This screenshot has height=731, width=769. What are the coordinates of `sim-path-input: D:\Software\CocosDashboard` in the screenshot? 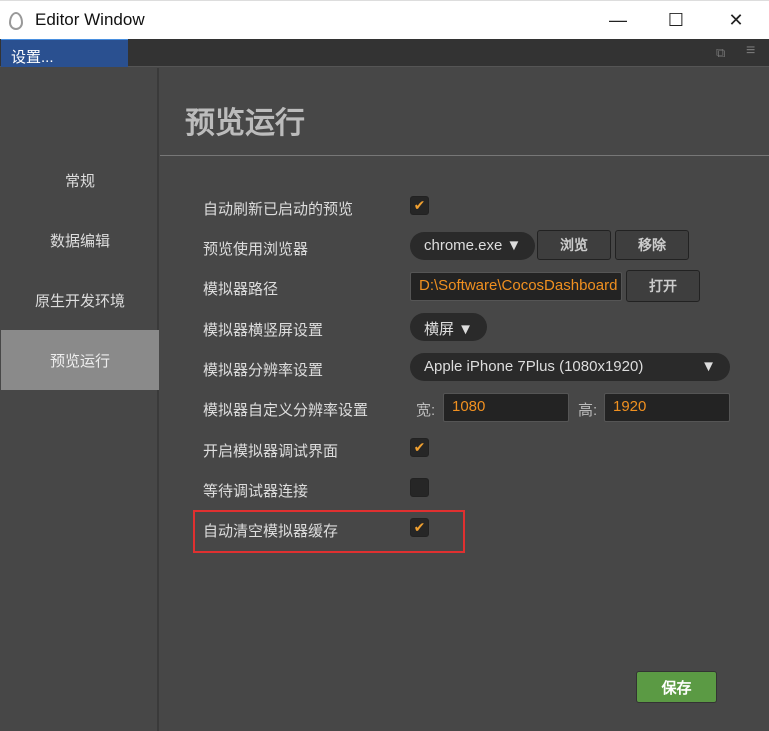 It's located at (516, 286).